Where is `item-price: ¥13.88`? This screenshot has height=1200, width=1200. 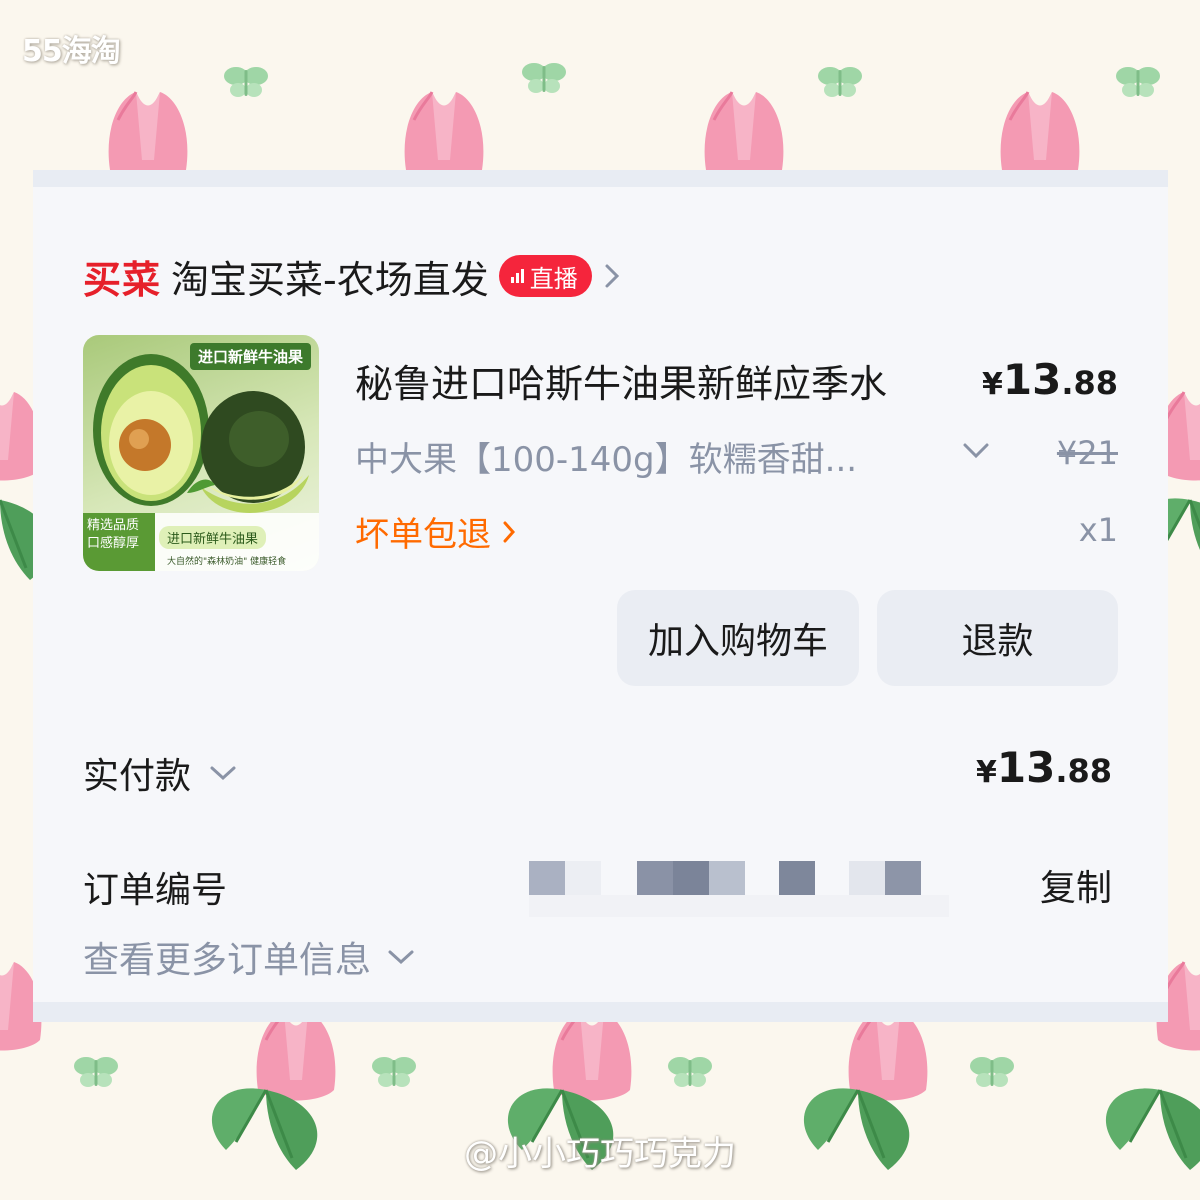 item-price: ¥13.88 is located at coordinates (1049, 379).